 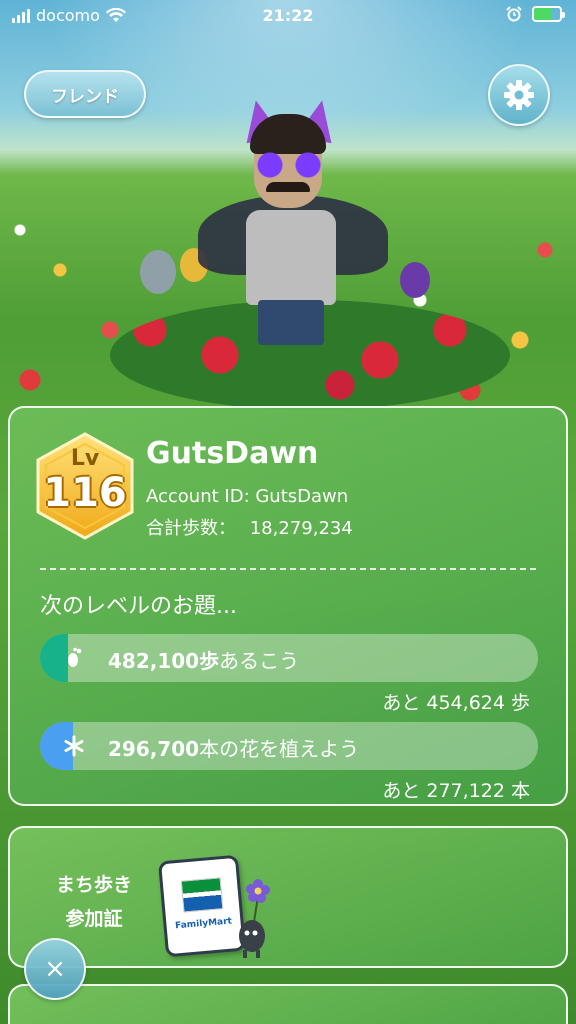 I want to click on avatar-body, so click(x=291, y=257).